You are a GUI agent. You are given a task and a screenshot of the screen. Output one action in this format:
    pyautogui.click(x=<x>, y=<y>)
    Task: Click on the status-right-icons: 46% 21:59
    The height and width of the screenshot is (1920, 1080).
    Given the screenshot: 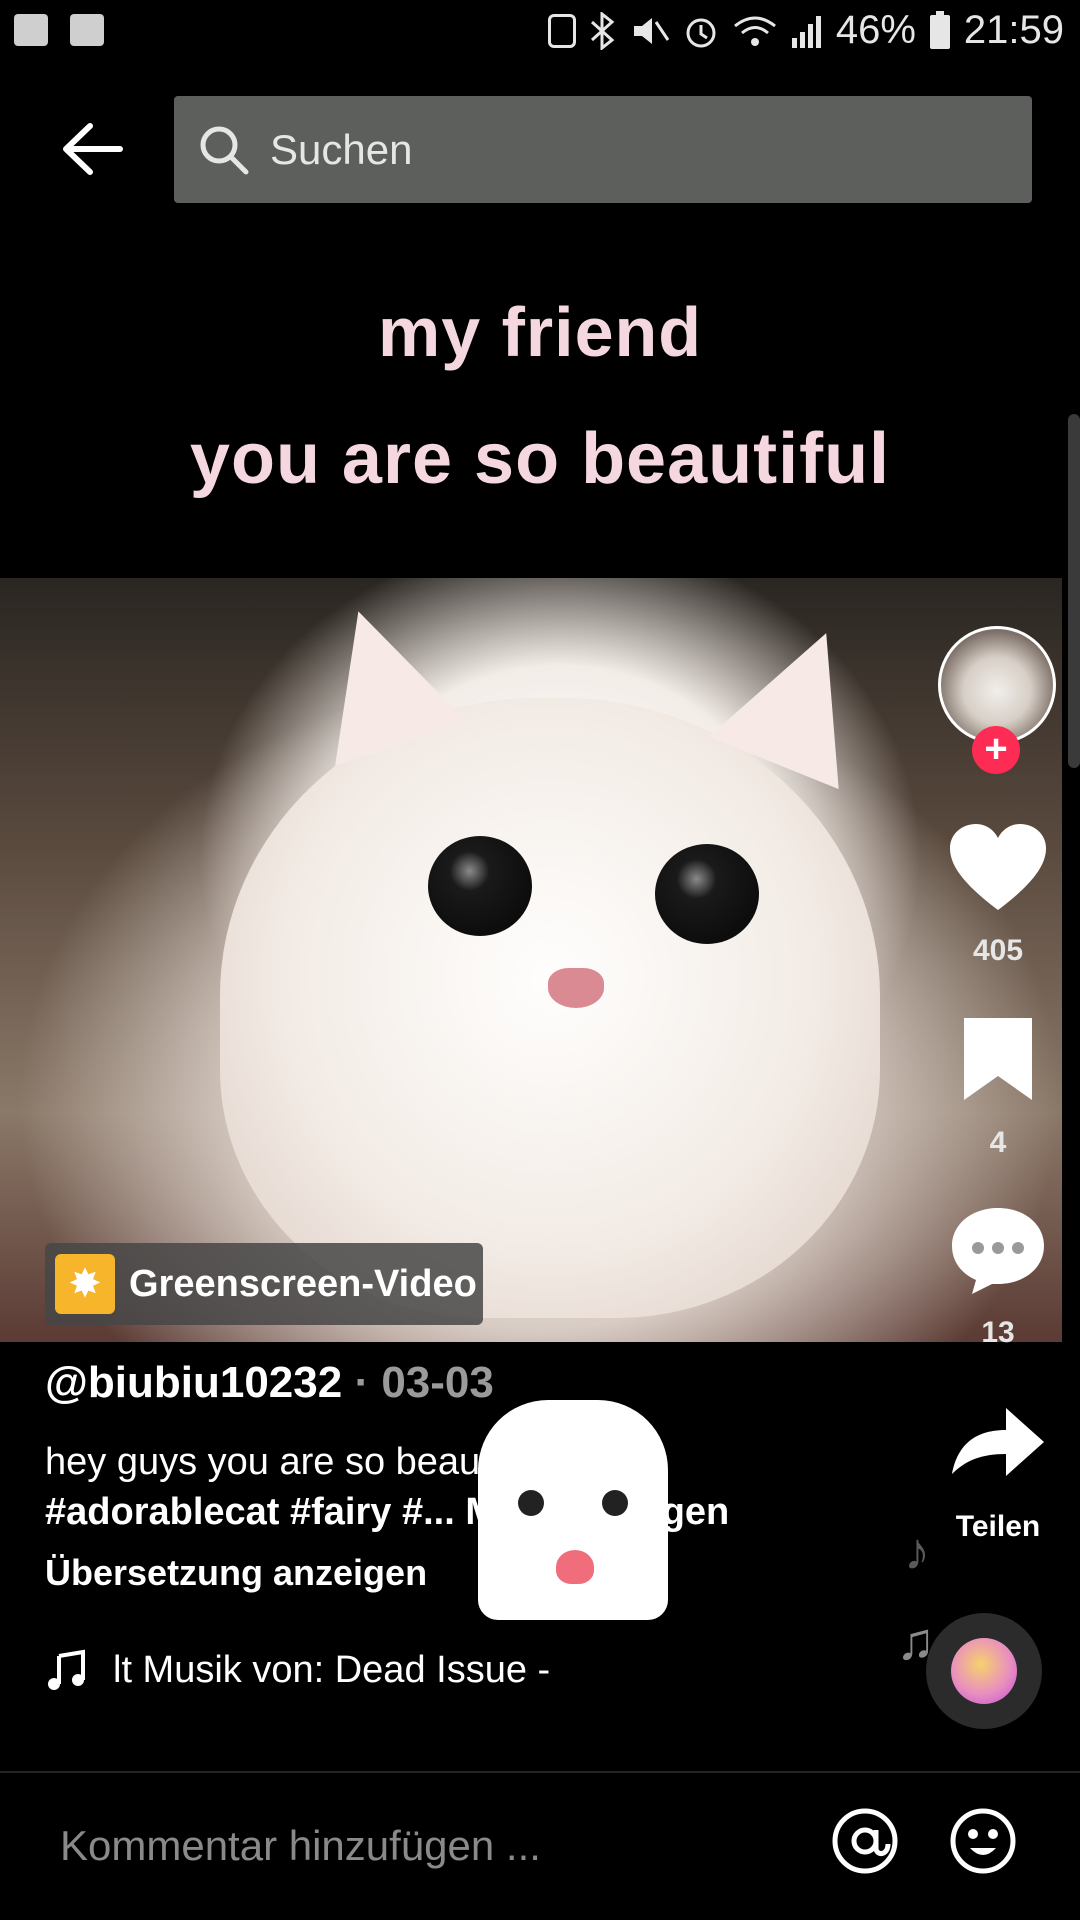 What is the action you would take?
    pyautogui.click(x=805, y=30)
    